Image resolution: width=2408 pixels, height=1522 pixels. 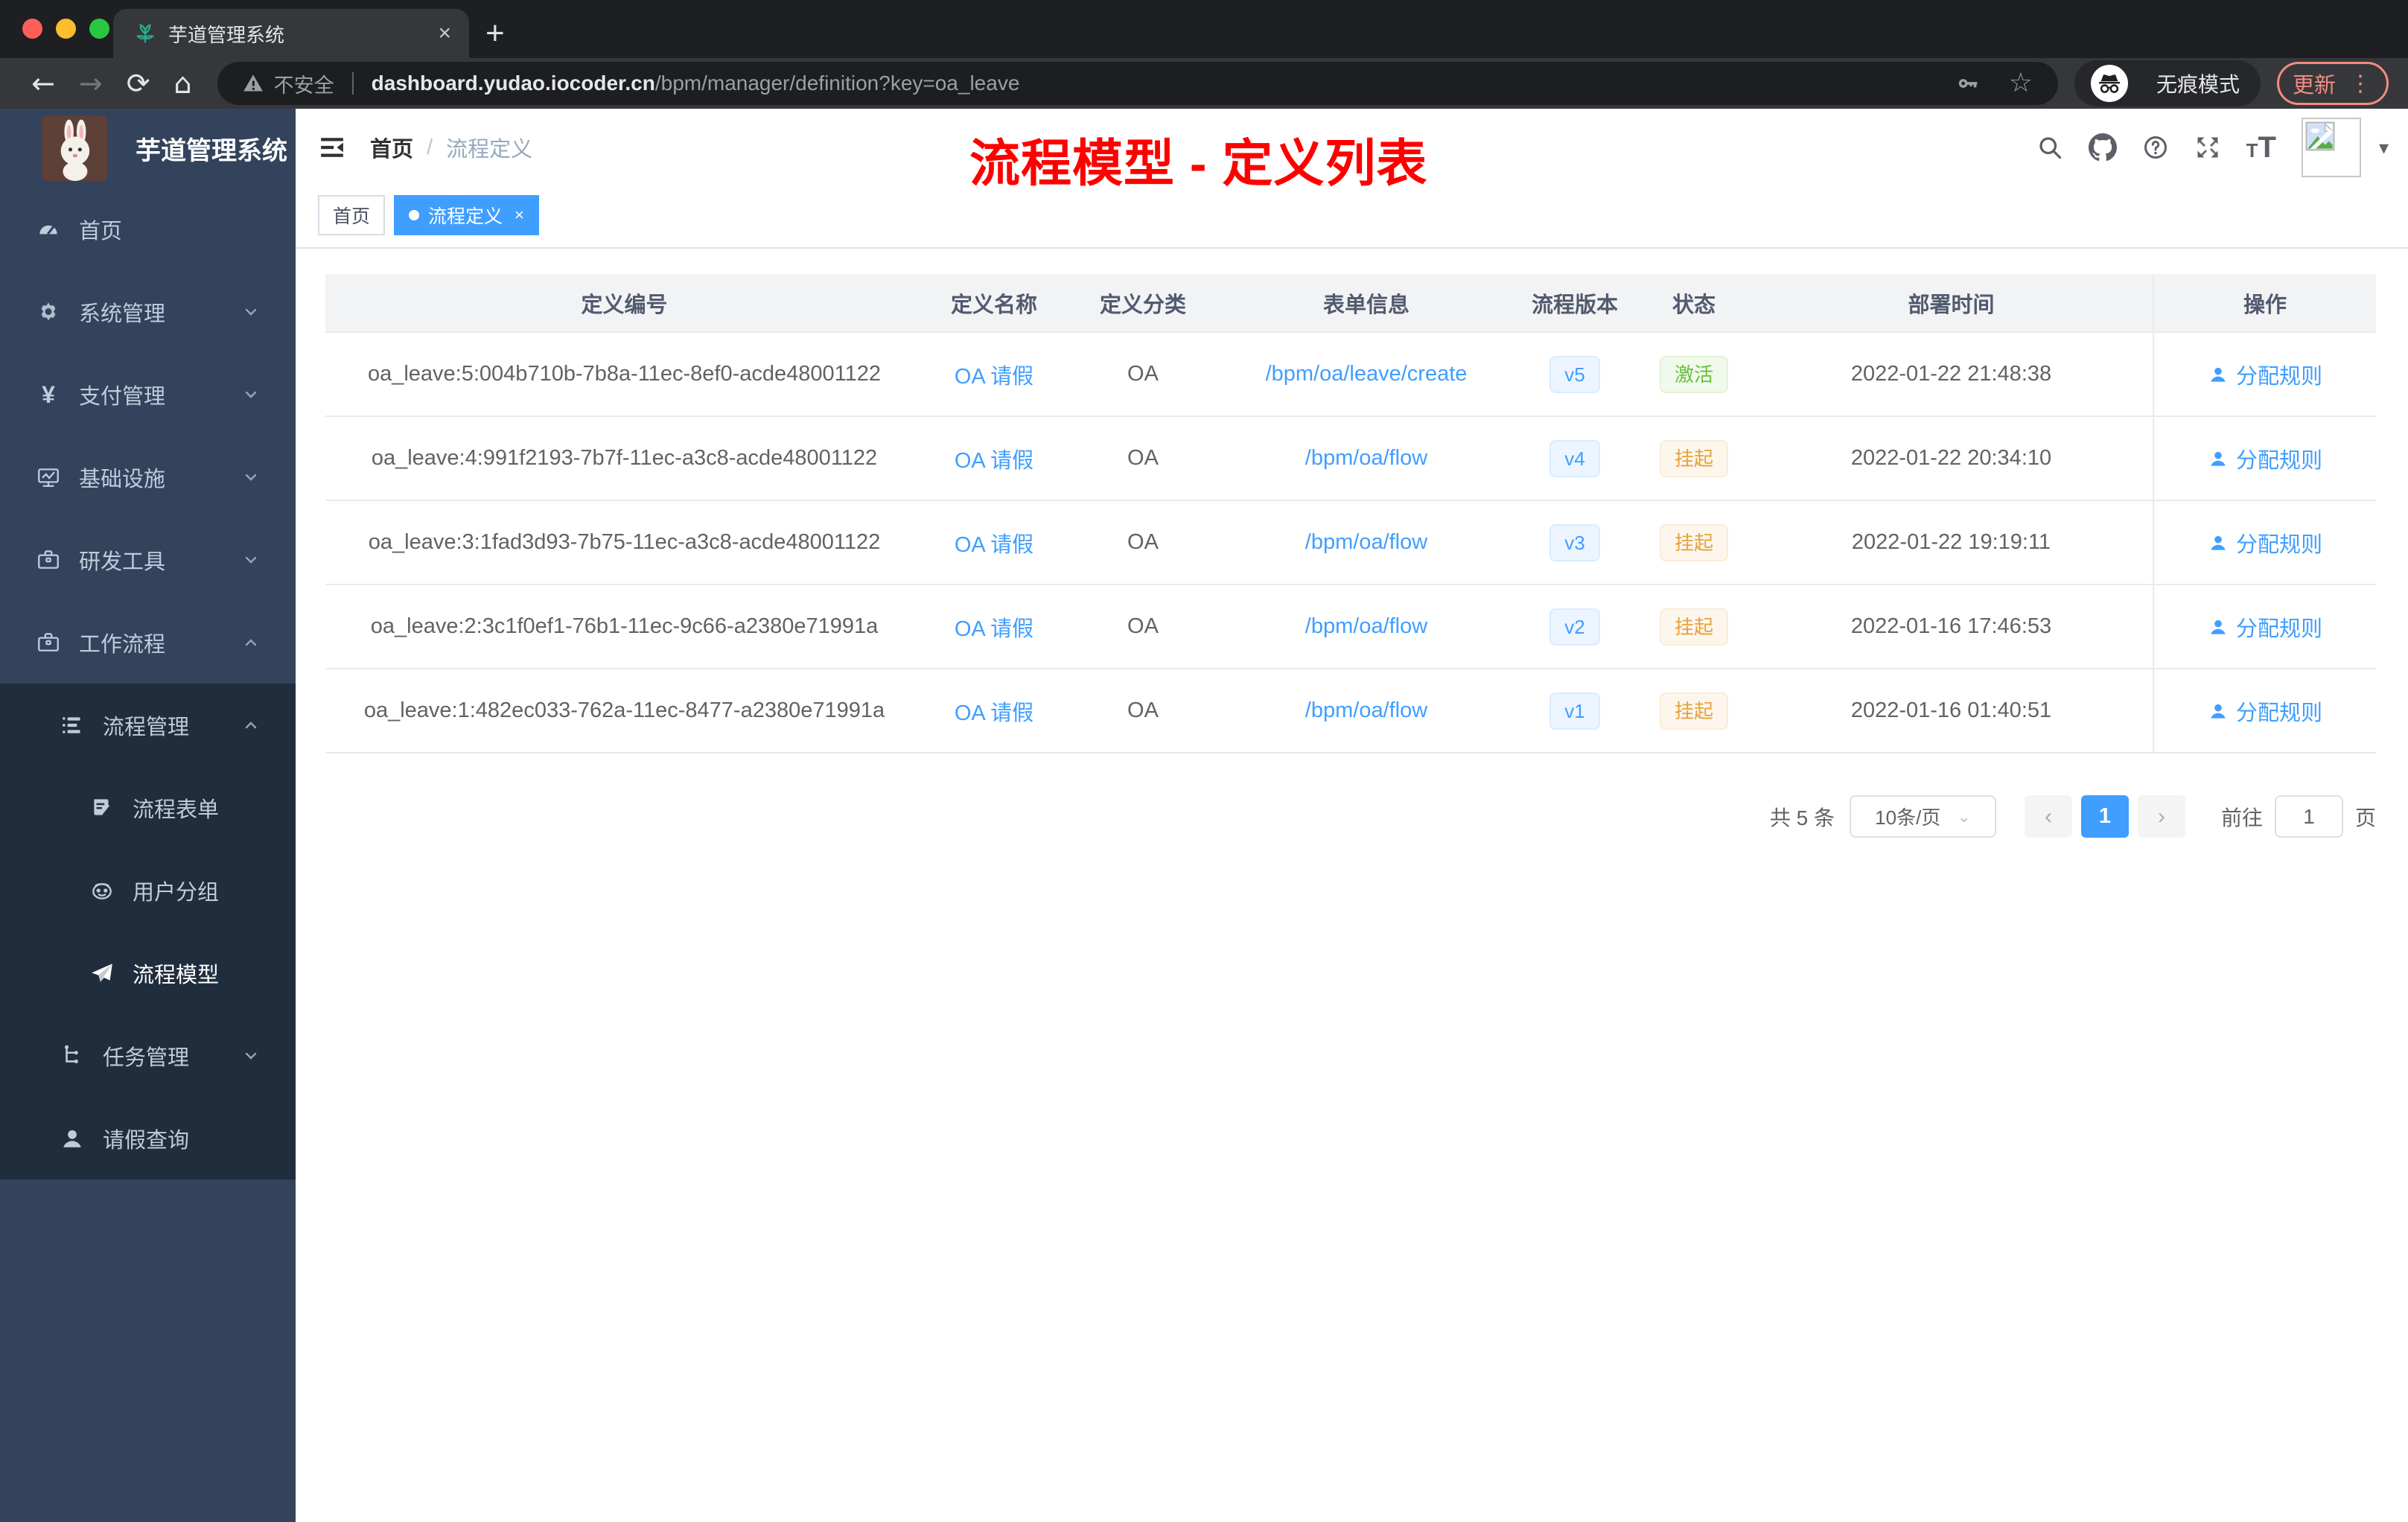 I want to click on sidebar-item-label: 首页, so click(x=101, y=231).